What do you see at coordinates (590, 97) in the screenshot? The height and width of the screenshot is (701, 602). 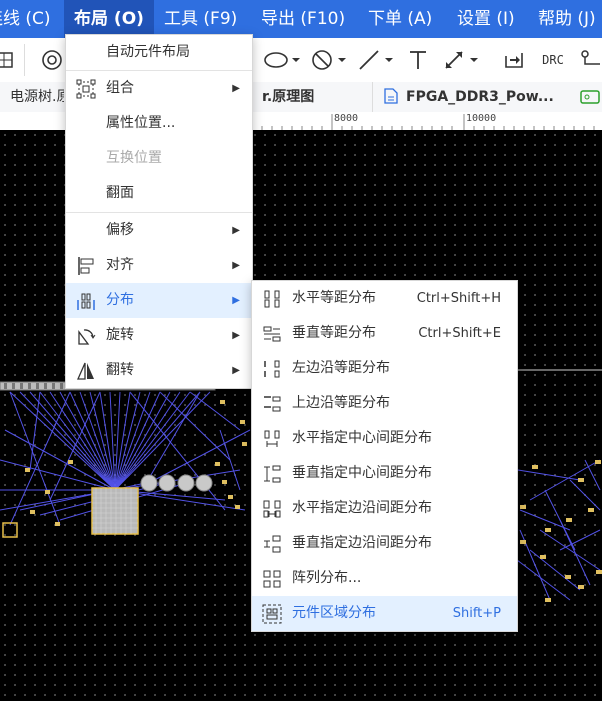 I see `pcb-doc-icon` at bounding box center [590, 97].